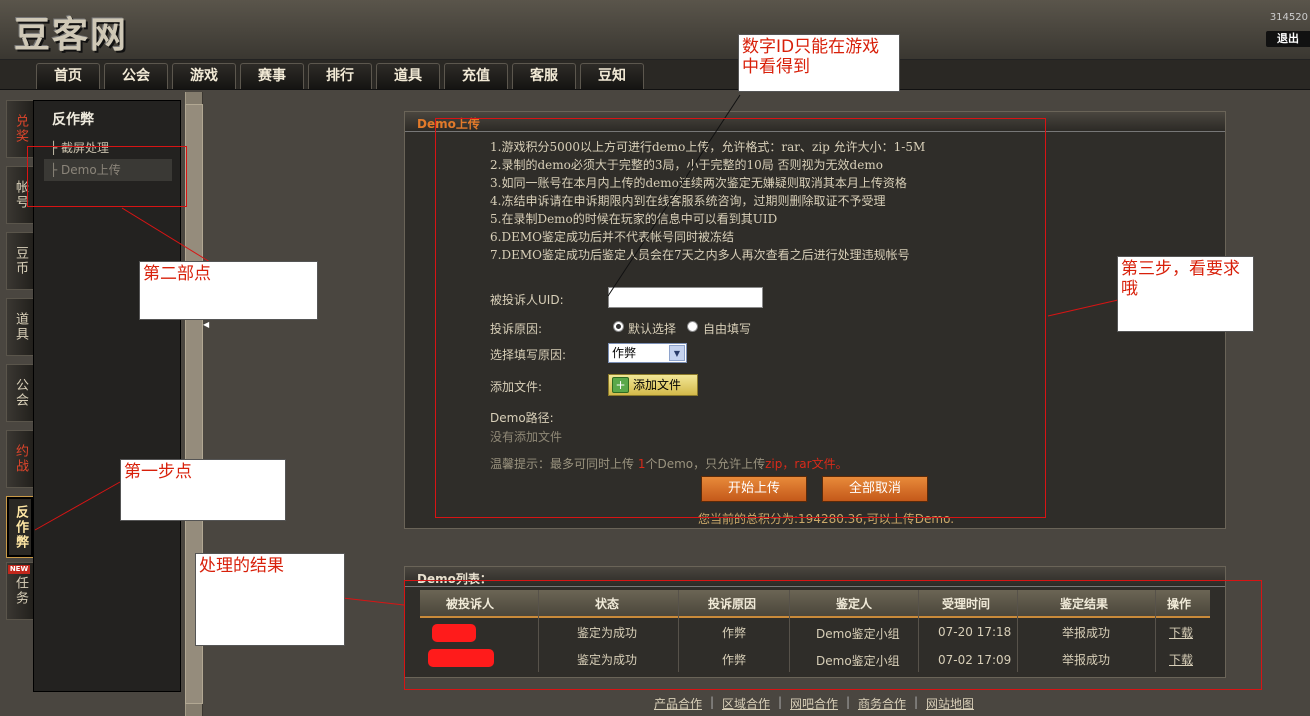 The height and width of the screenshot is (716, 1310). What do you see at coordinates (206, 324) in the screenshot?
I see `collapse-arrow-icon: ◀` at bounding box center [206, 324].